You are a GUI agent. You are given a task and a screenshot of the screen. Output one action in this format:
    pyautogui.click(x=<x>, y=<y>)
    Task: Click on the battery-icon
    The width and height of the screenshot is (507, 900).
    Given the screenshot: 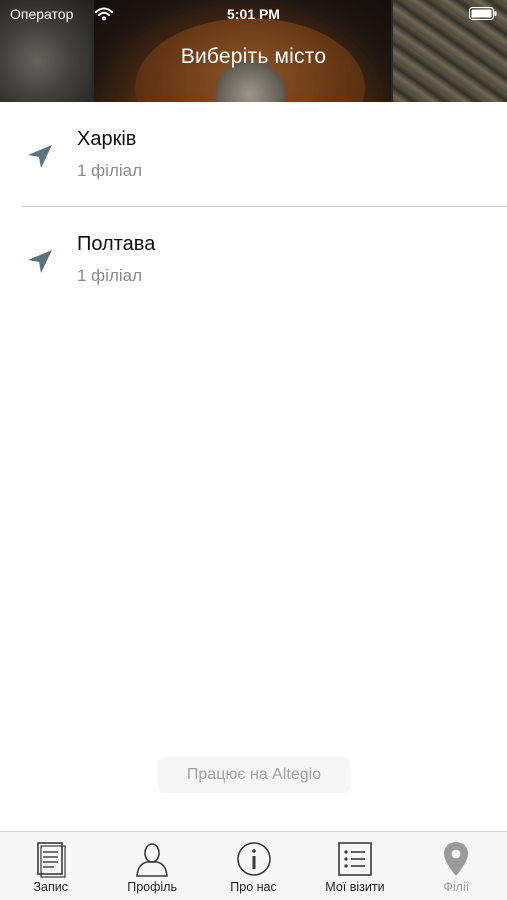 What is the action you would take?
    pyautogui.click(x=483, y=13)
    